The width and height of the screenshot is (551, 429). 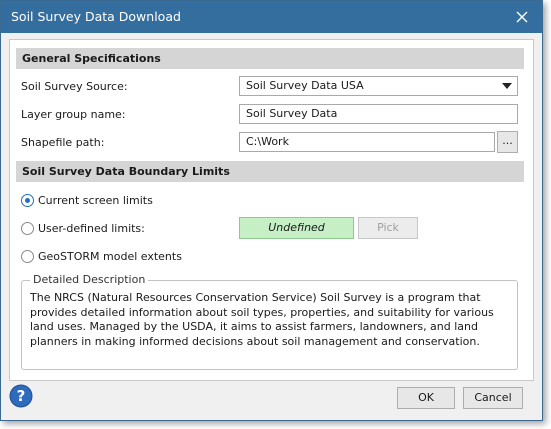 What do you see at coordinates (292, 113) in the screenshot?
I see `layer-group-name-value: Soil Survey Data` at bounding box center [292, 113].